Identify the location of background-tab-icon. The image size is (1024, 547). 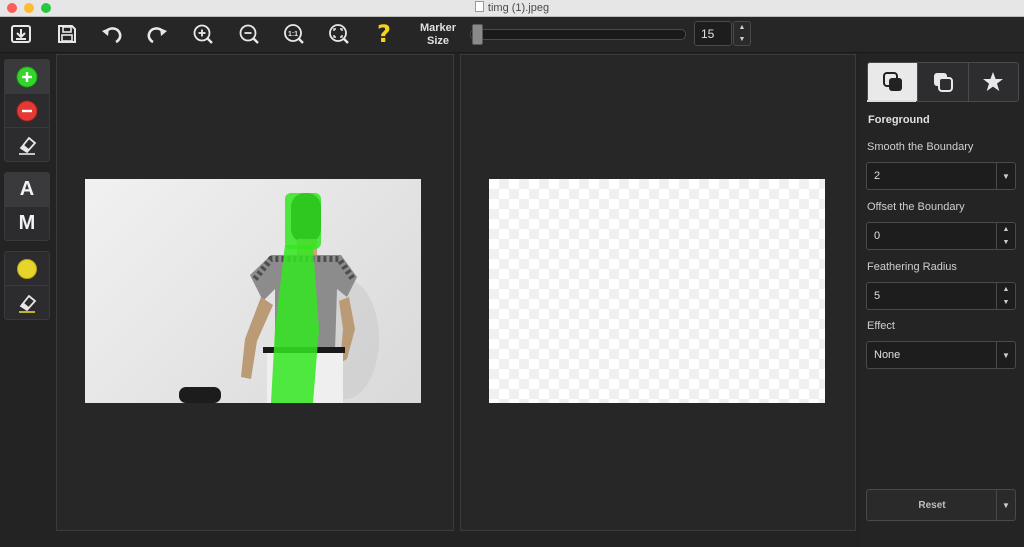
(943, 82).